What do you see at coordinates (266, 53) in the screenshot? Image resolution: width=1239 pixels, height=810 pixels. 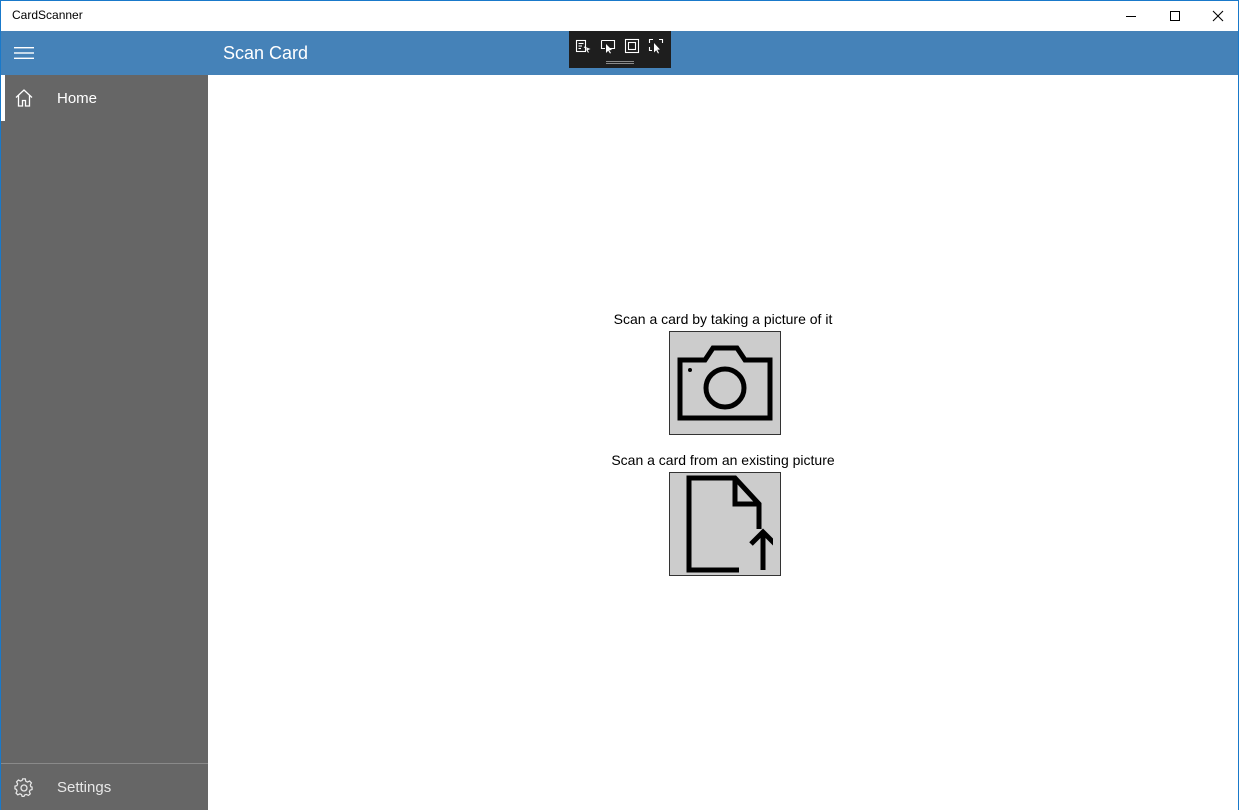 I see `page-title: Scan Card` at bounding box center [266, 53].